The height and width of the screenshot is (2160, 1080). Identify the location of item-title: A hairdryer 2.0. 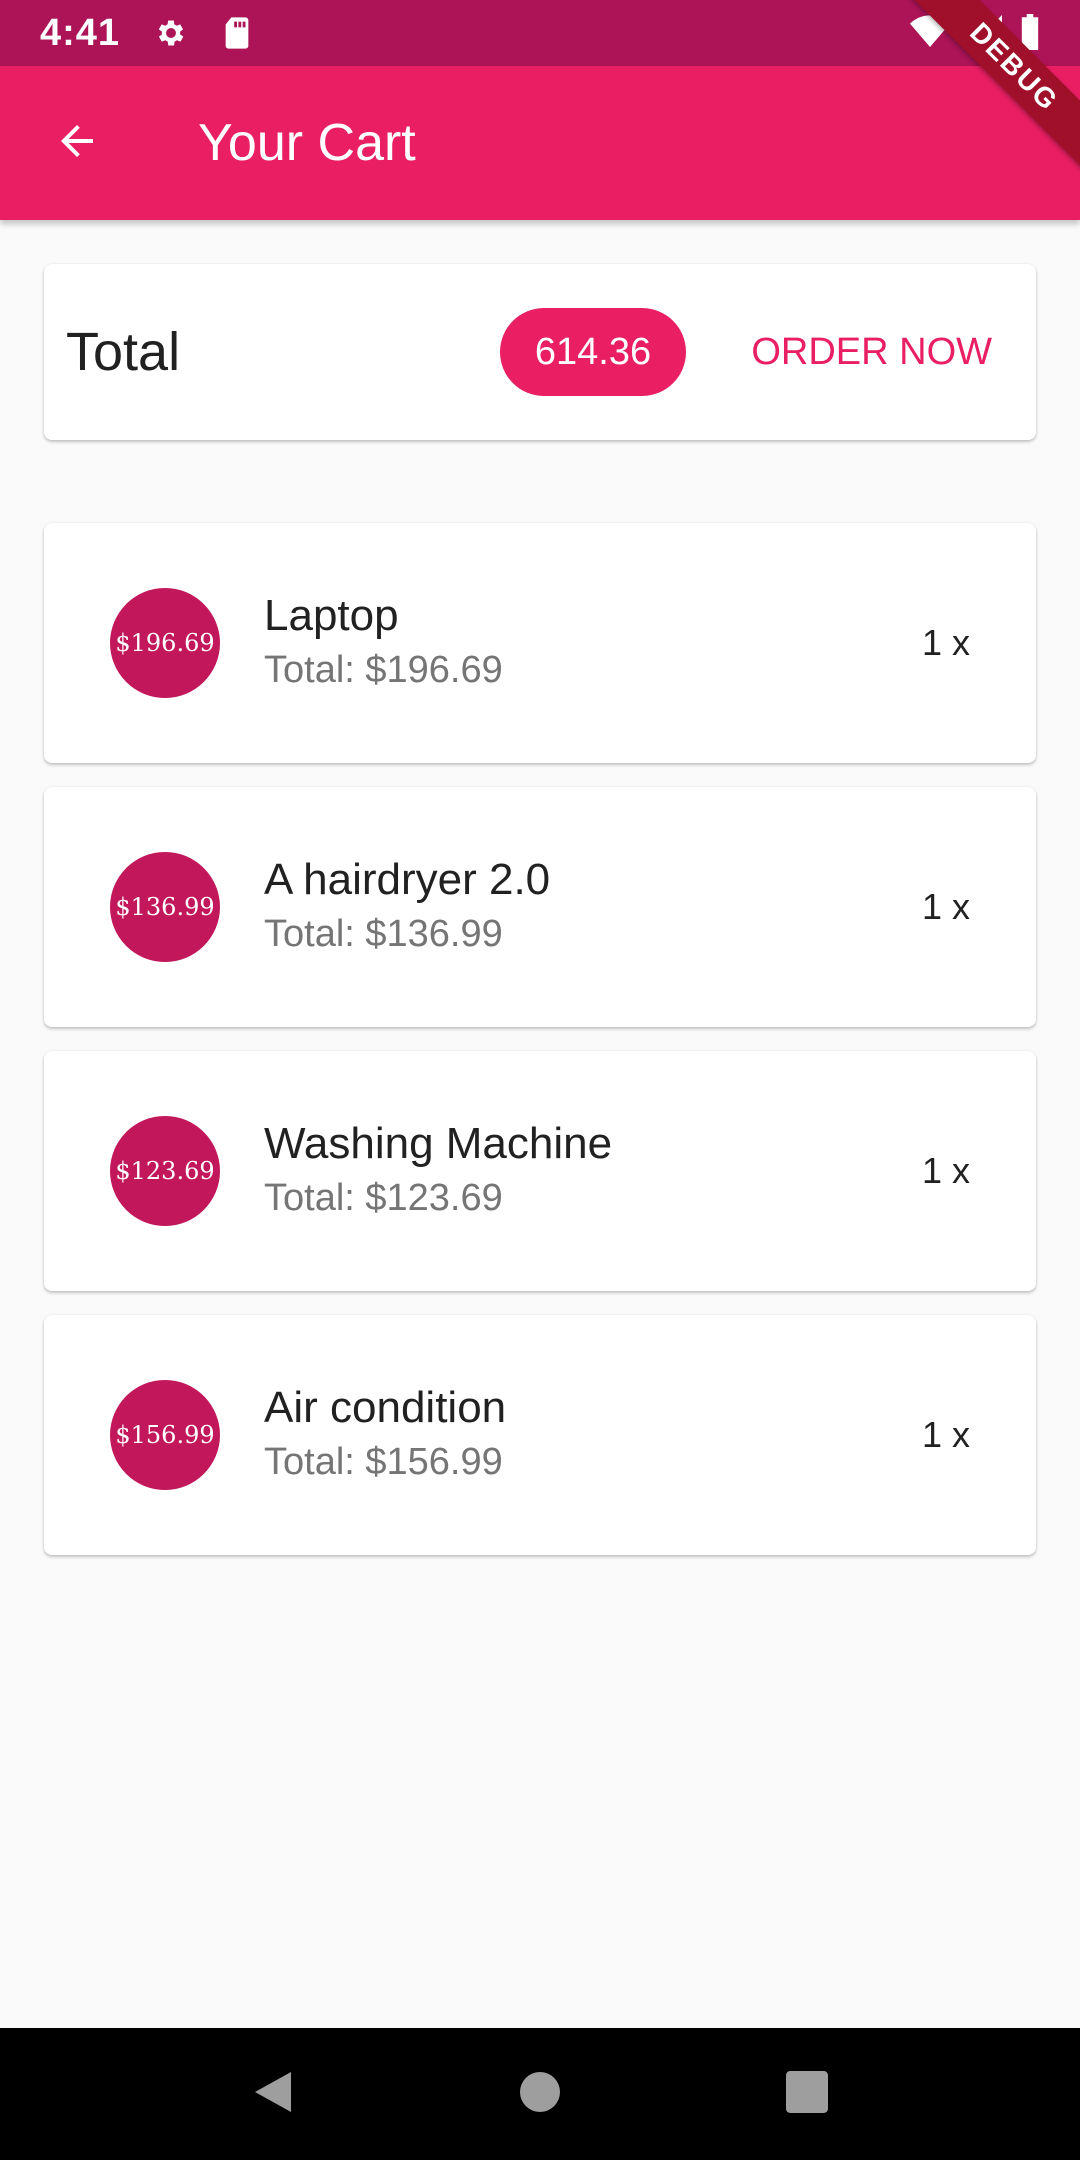
(407, 879).